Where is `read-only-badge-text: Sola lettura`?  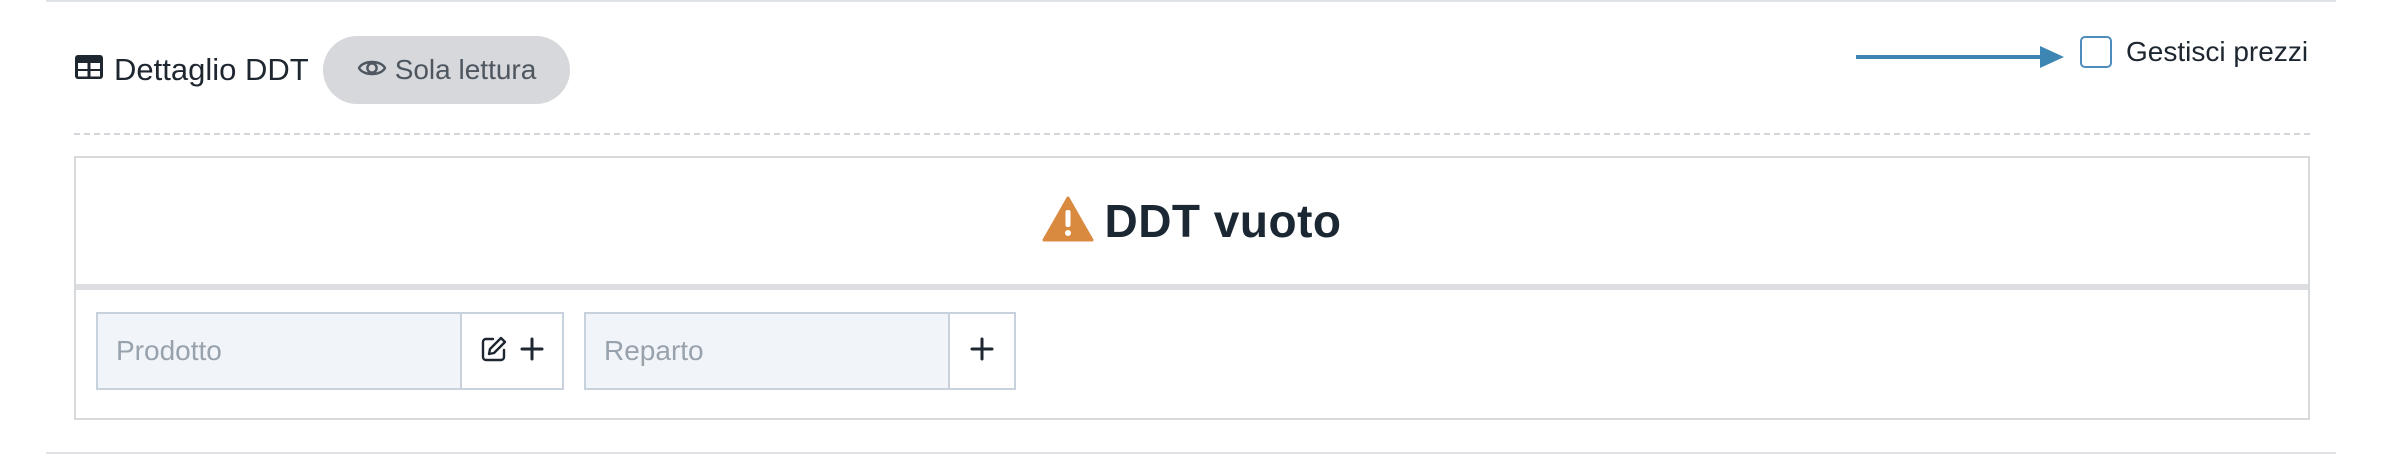 read-only-badge-text: Sola lettura is located at coordinates (465, 69).